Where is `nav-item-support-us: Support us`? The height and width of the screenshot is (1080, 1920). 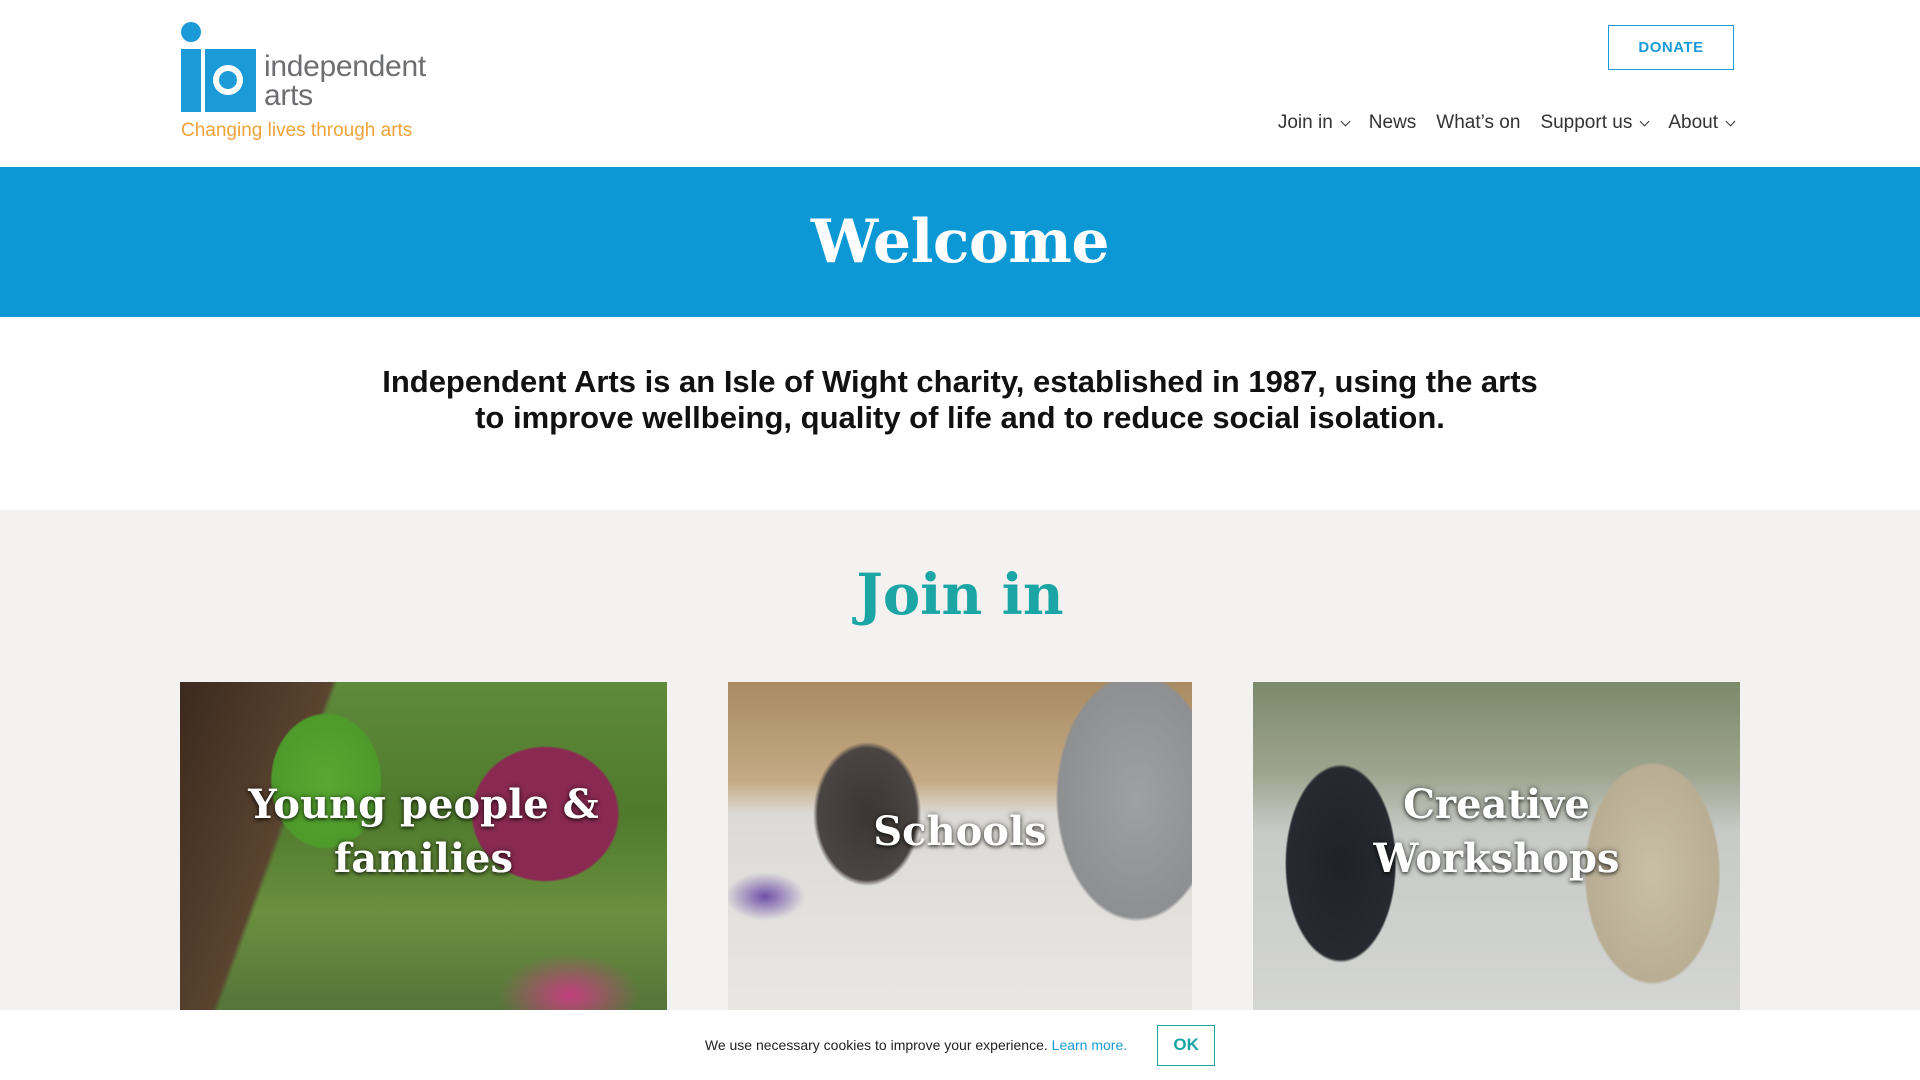
nav-item-support-us: Support us is located at coordinates (1595, 123).